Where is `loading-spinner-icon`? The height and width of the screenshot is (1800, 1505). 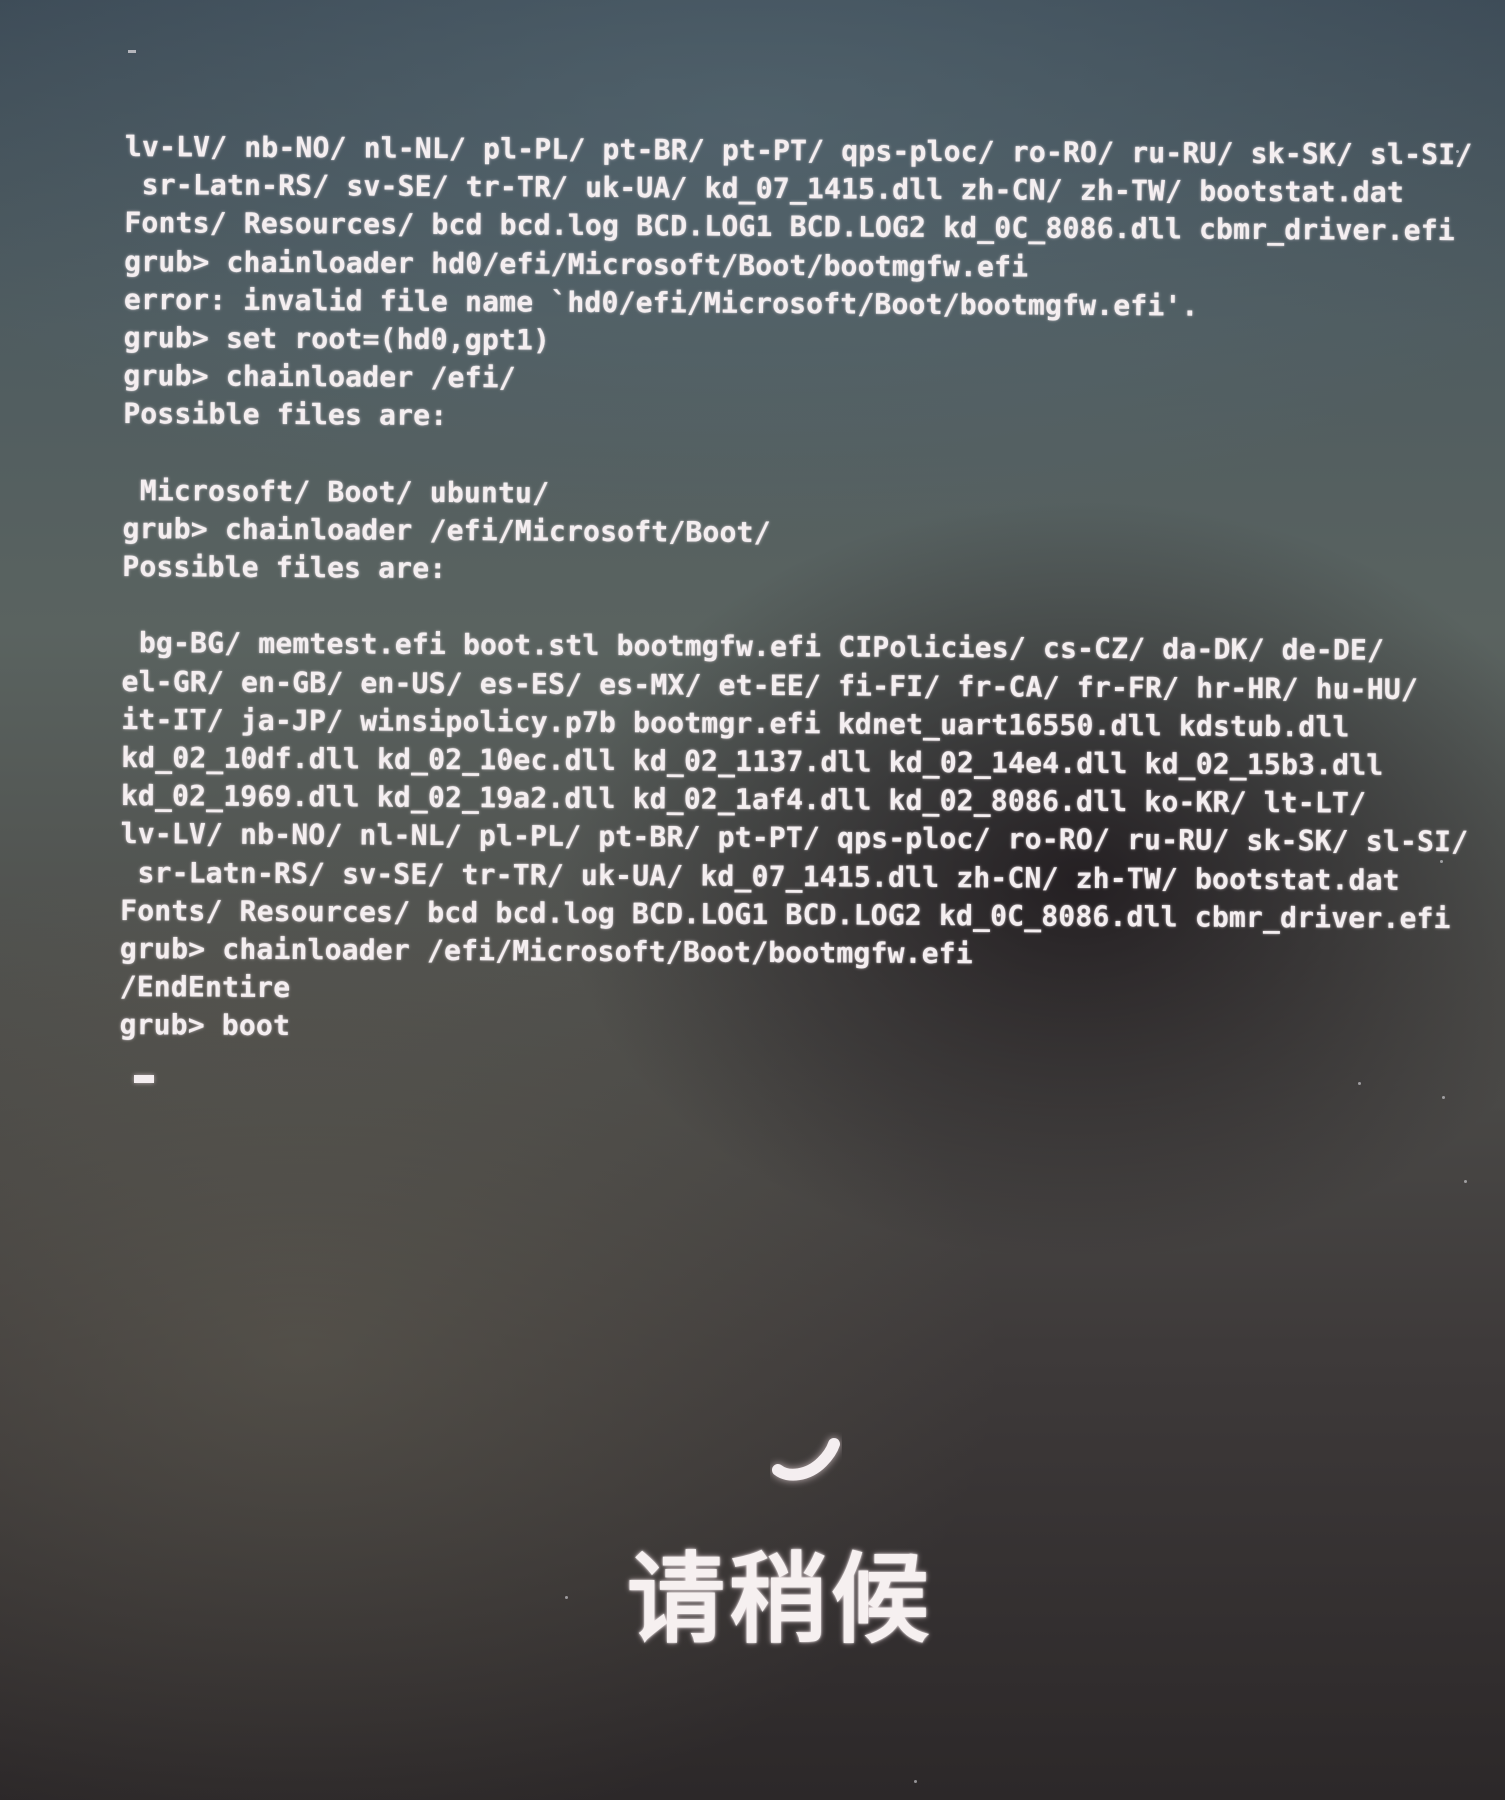 loading-spinner-icon is located at coordinates (806, 1460).